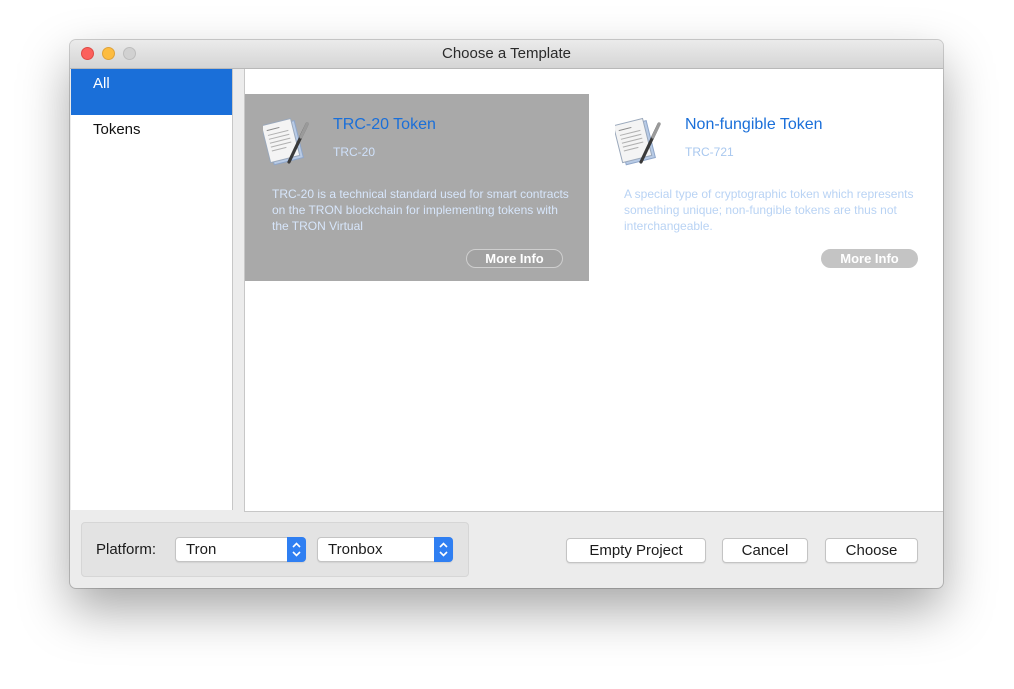 This screenshot has width=1014, height=689. Describe the element at coordinates (201, 549) in the screenshot. I see `platform-select-value: Tron` at that location.